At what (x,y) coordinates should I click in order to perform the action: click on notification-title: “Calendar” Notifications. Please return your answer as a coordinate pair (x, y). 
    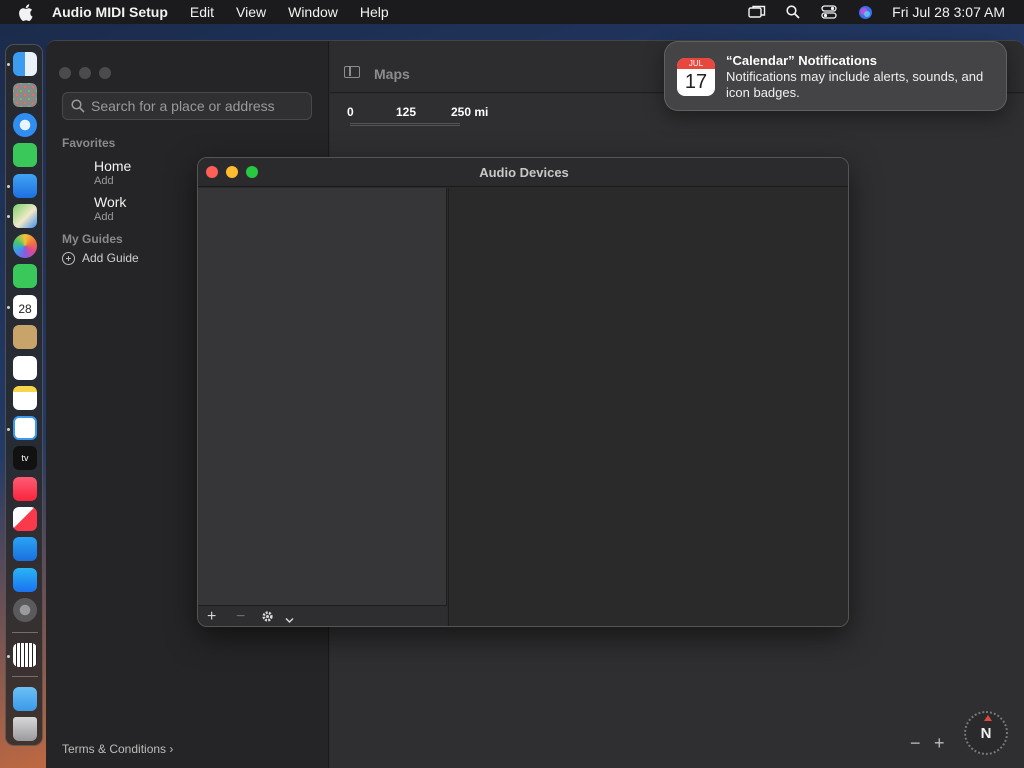
    Looking at the image, I should click on (801, 60).